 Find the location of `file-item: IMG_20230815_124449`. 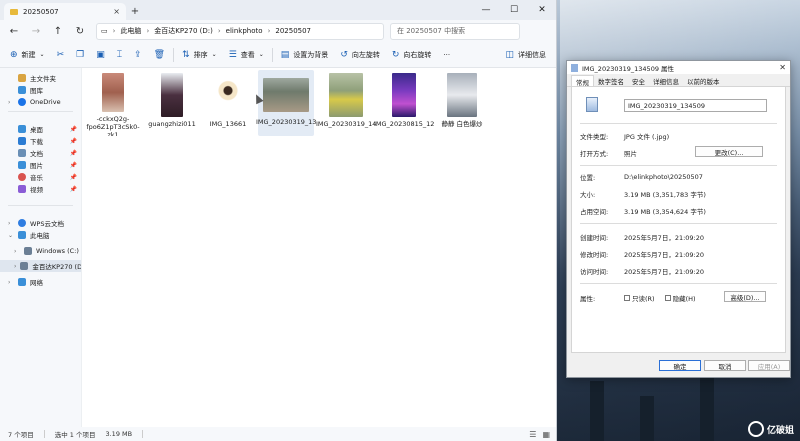

file-item: IMG_20230815_124449 is located at coordinates (404, 103).